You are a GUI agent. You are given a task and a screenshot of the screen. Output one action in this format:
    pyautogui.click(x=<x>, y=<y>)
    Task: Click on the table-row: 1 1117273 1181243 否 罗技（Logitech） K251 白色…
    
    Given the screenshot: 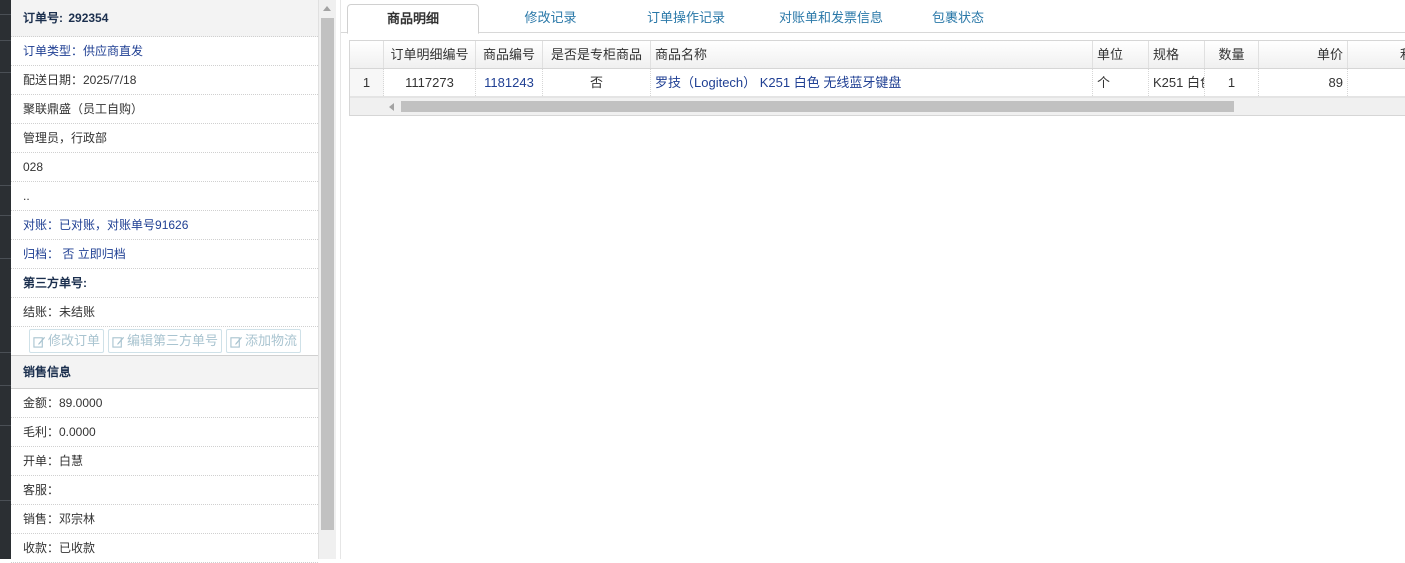 What is the action you would take?
    pyautogui.click(x=877, y=83)
    